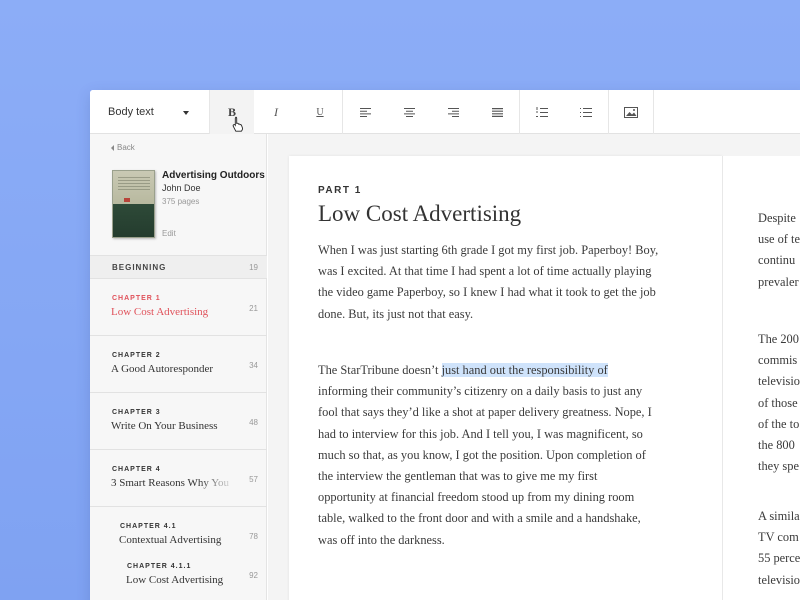 Image resolution: width=800 pixels, height=600 pixels. I want to click on cover-text-decoration, so click(134, 184).